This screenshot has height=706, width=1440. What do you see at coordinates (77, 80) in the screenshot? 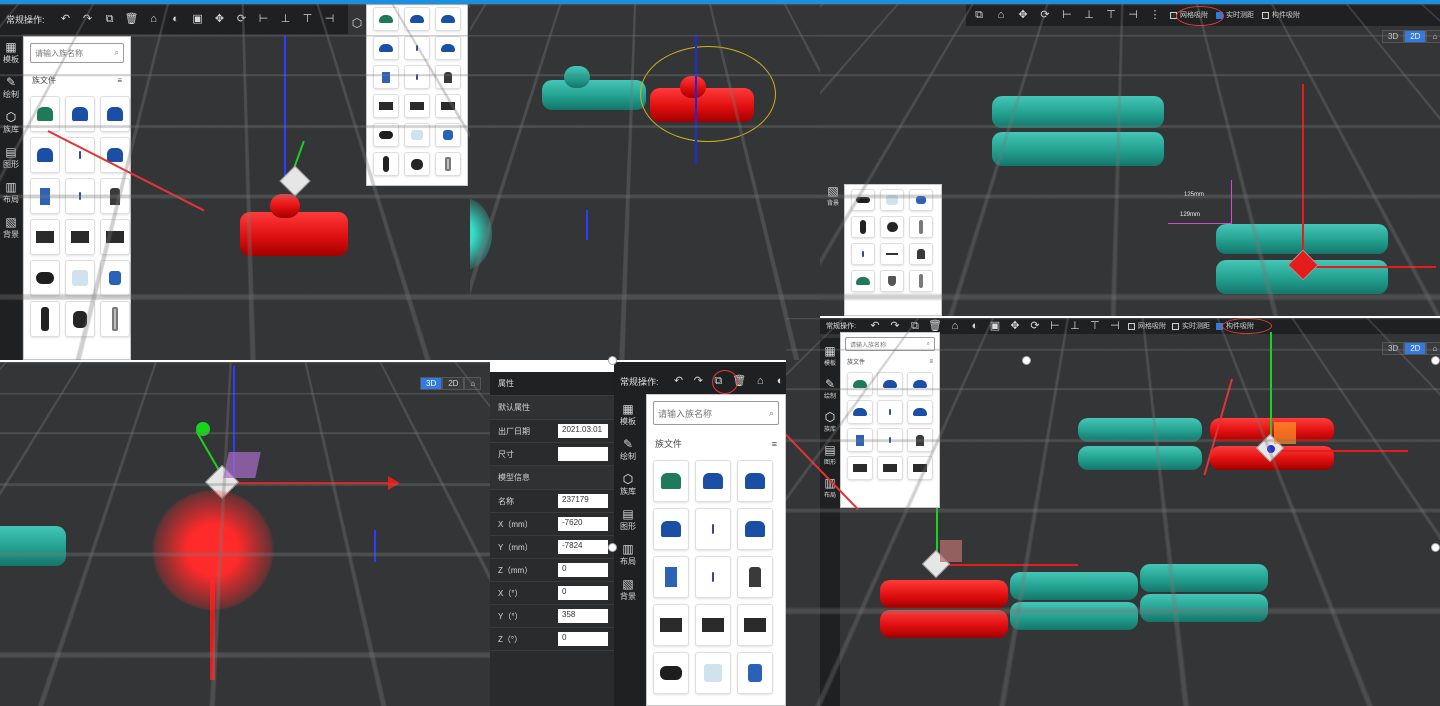
I see `family-folder-row: 族文件 ≡` at bounding box center [77, 80].